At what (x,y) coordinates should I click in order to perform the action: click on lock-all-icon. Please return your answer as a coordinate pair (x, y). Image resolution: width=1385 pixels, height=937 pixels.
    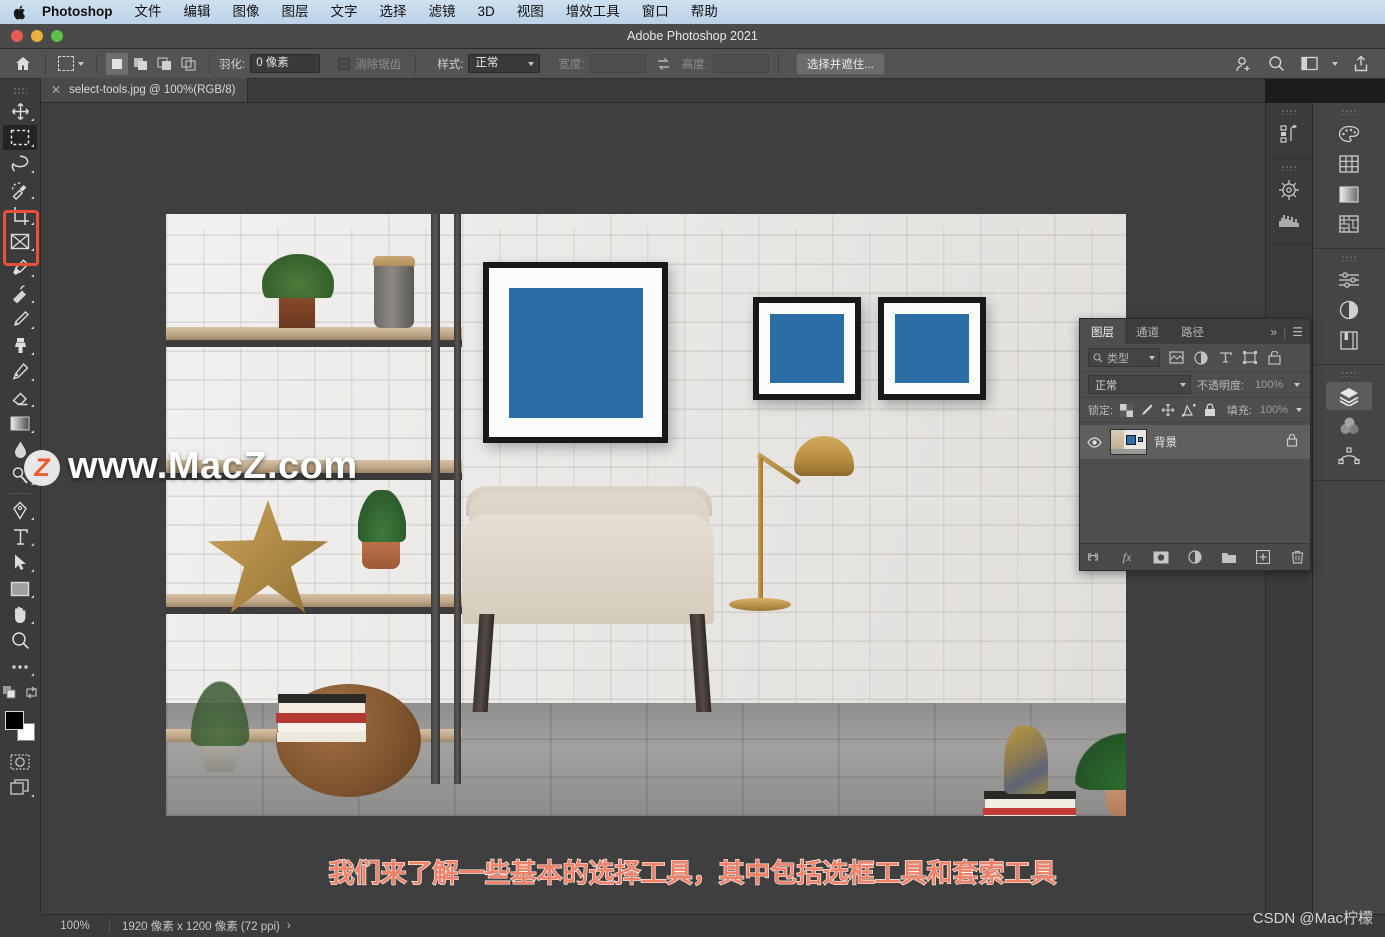
    Looking at the image, I should click on (1209, 410).